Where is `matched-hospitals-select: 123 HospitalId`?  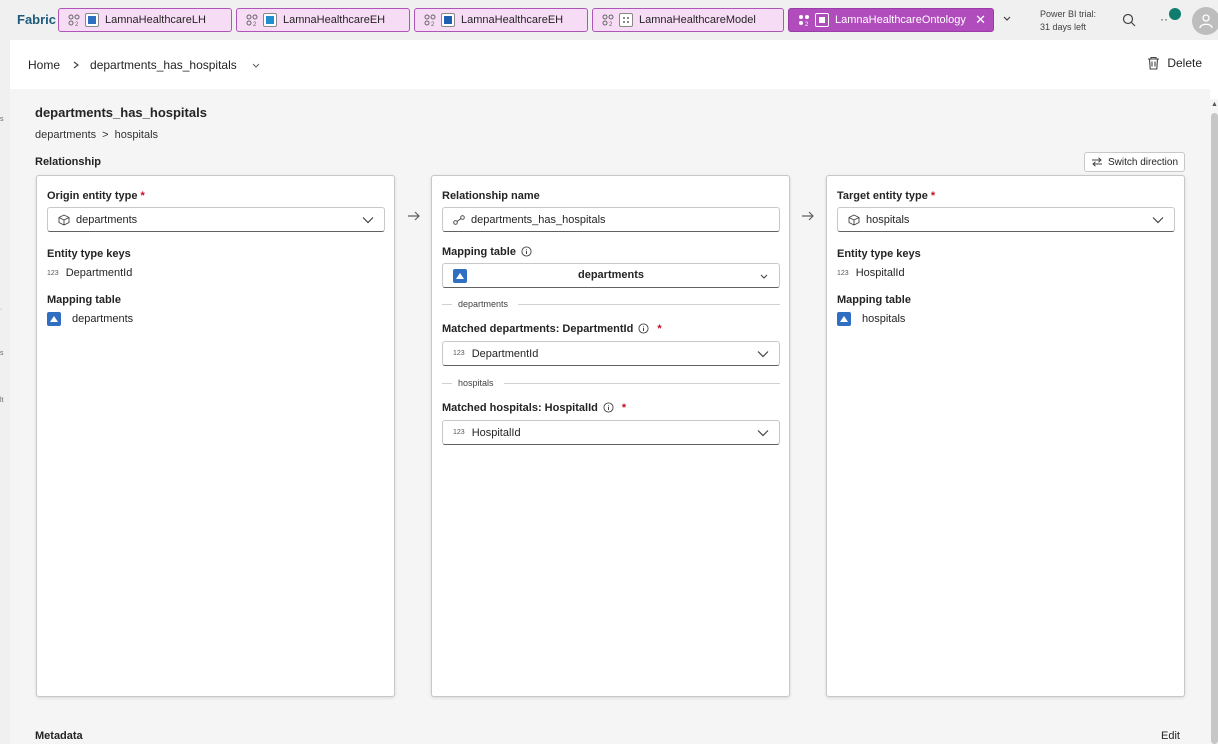 matched-hospitals-select: 123 HospitalId is located at coordinates (611, 432).